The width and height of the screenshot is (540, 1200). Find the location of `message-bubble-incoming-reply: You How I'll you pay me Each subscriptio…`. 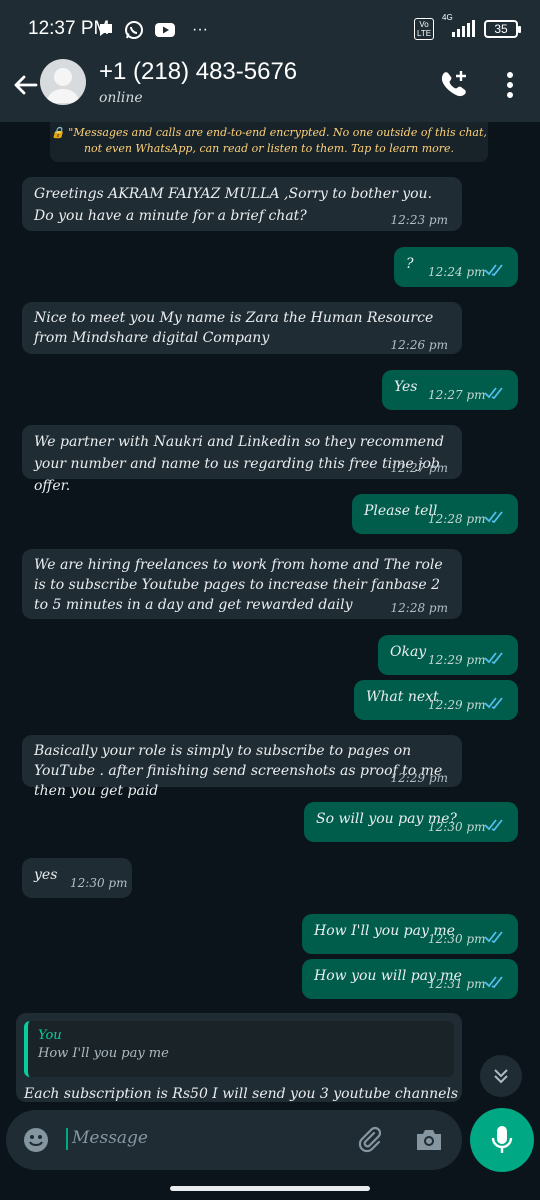

message-bubble-incoming-reply: You How I'll you pay me Each subscriptio… is located at coordinates (239, 1057).